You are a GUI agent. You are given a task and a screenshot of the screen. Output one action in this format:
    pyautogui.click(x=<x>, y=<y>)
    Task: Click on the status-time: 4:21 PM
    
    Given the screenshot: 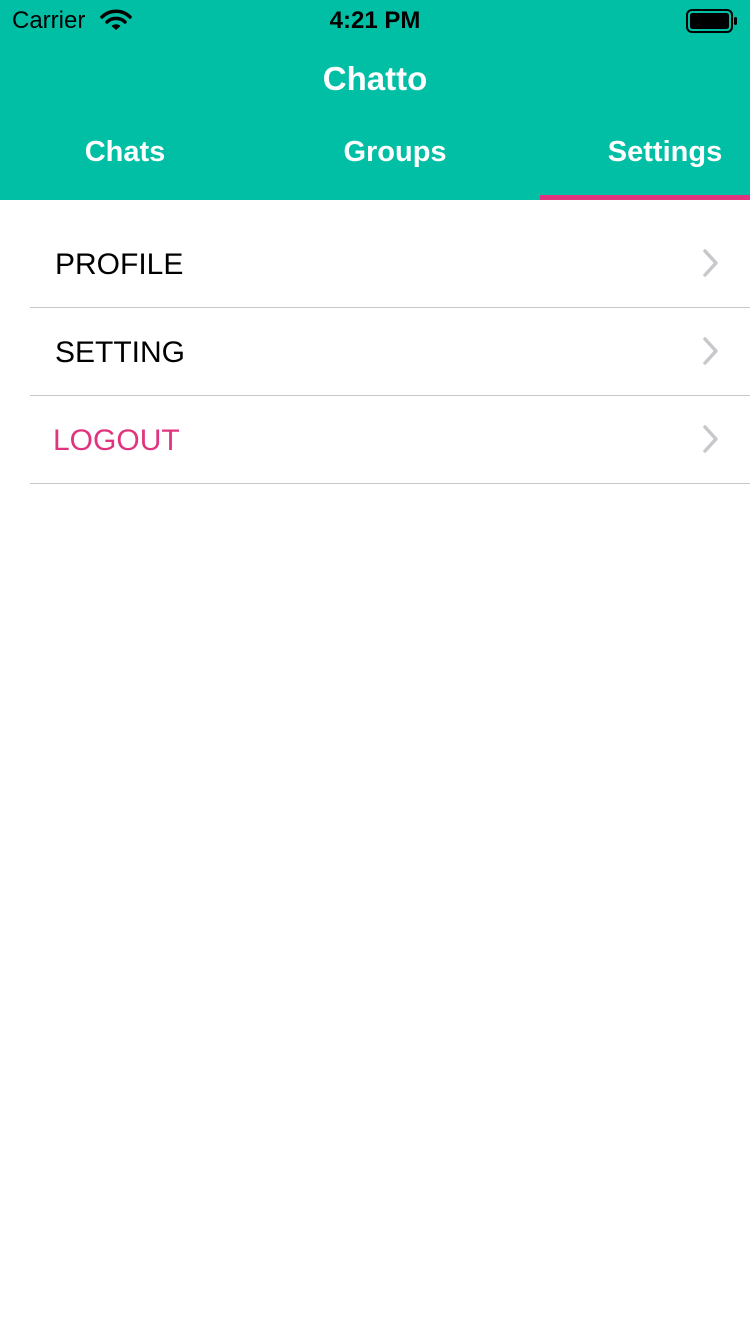 What is the action you would take?
    pyautogui.click(x=375, y=20)
    